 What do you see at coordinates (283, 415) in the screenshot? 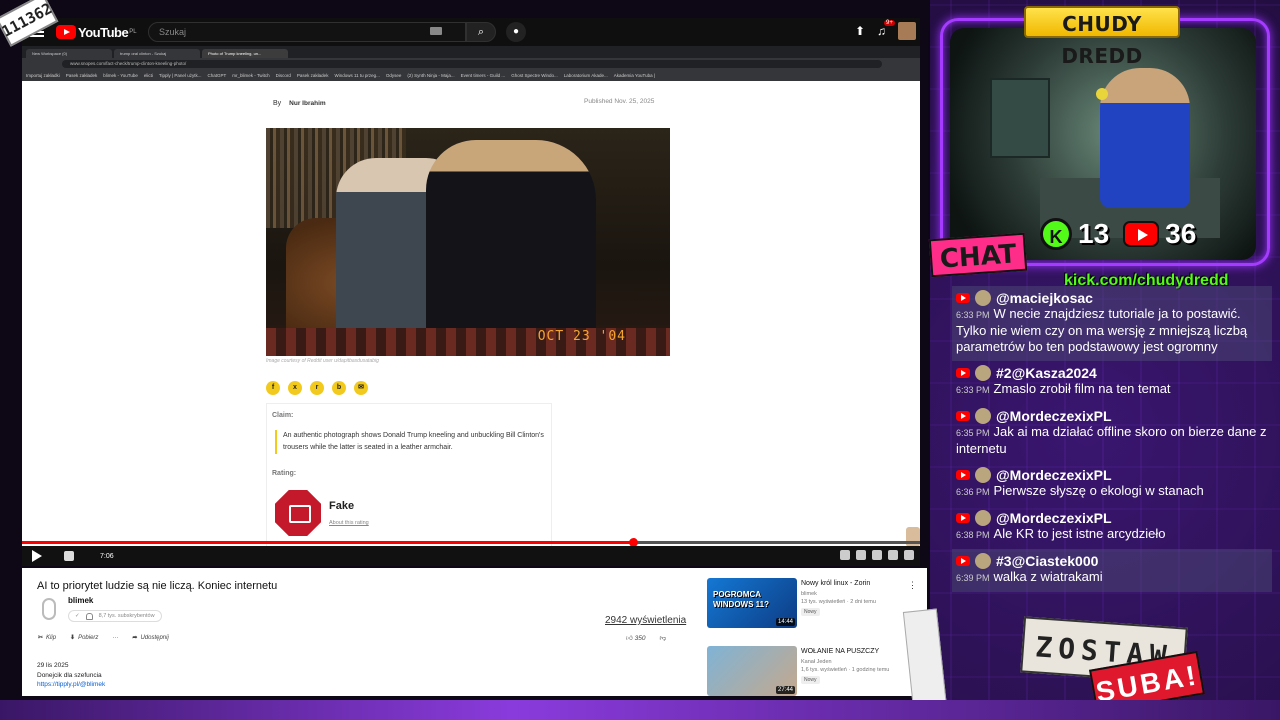
I see `claim-label: Claim:` at bounding box center [283, 415].